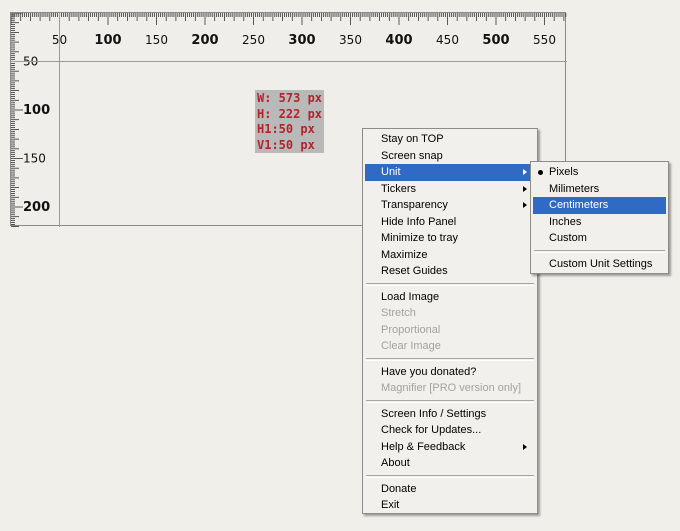  What do you see at coordinates (399, 188) in the screenshot?
I see `menu-item-label: Tickers` at bounding box center [399, 188].